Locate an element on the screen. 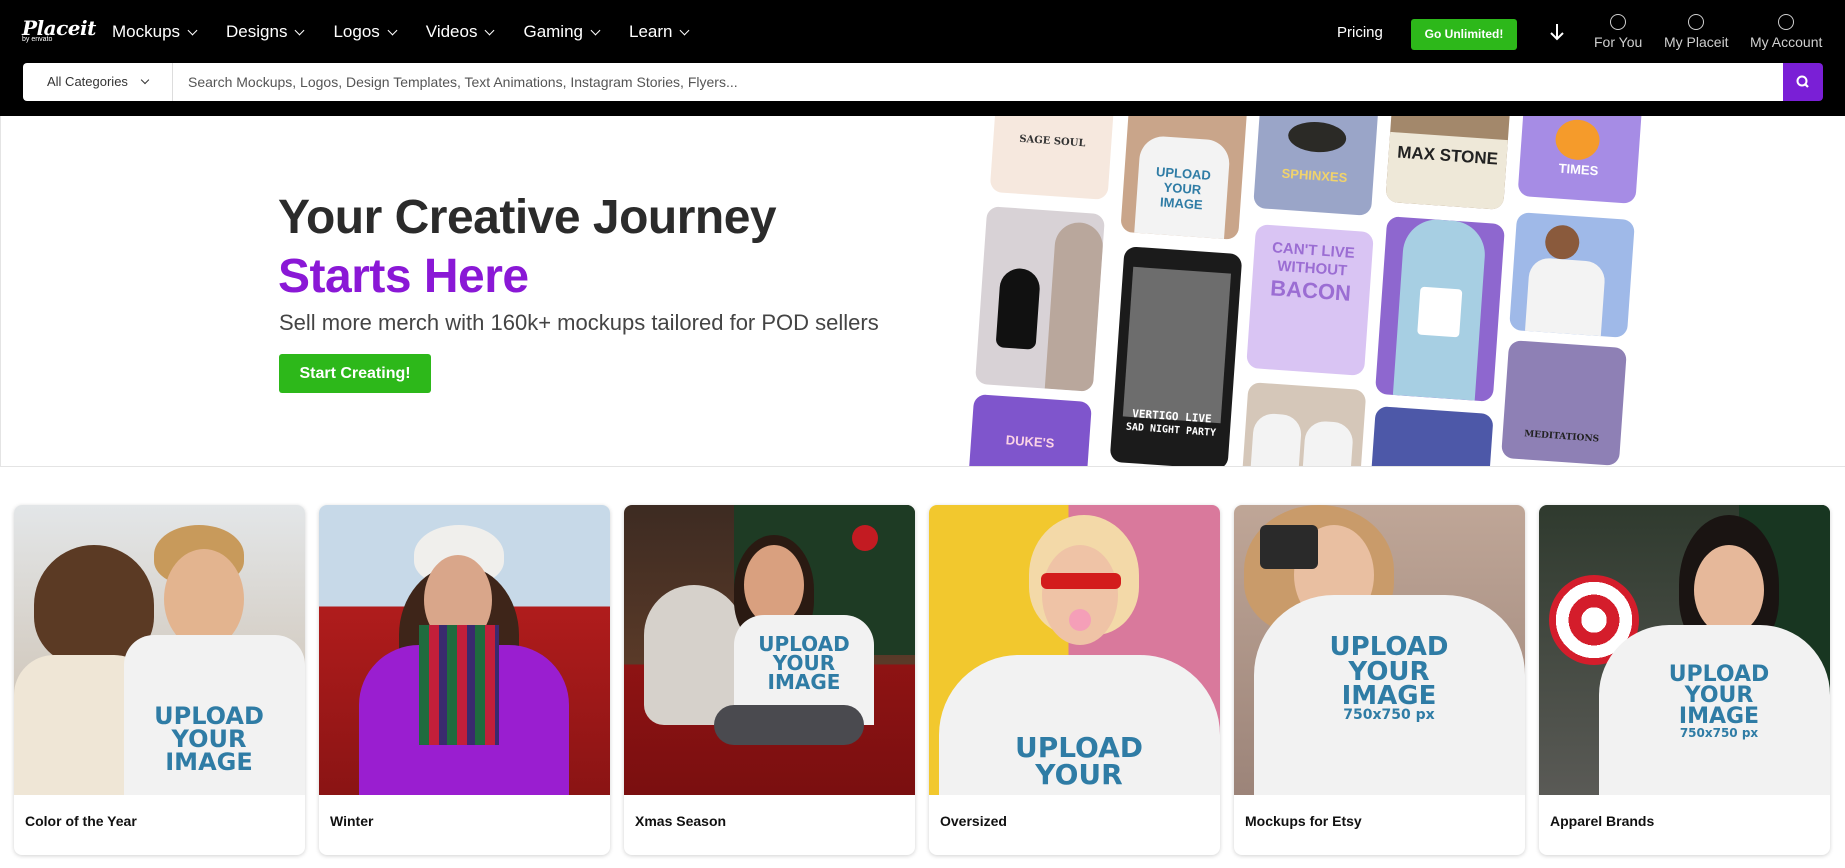 The height and width of the screenshot is (868, 1845). smiley-icon is located at coordinates (1696, 22).